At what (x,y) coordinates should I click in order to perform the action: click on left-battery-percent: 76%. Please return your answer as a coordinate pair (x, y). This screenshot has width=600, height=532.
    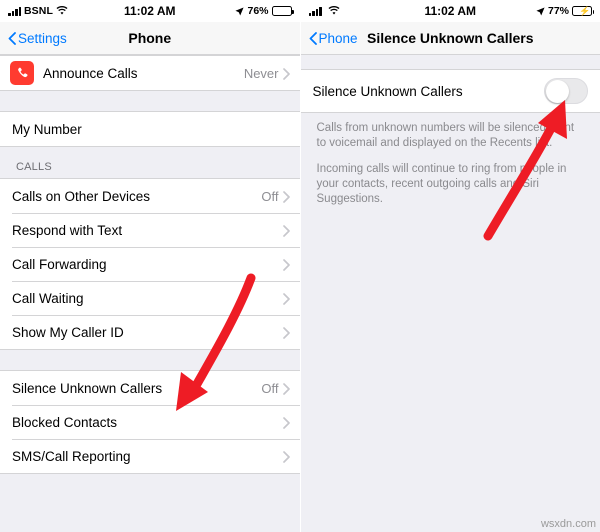
    Looking at the image, I should click on (258, 11).